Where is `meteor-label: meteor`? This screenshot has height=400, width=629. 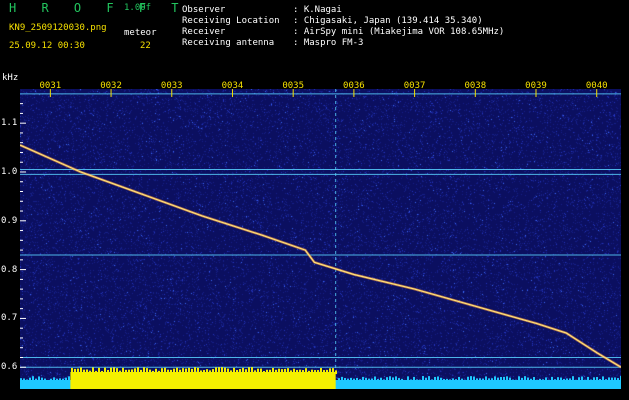 meteor-label: meteor is located at coordinates (140, 33).